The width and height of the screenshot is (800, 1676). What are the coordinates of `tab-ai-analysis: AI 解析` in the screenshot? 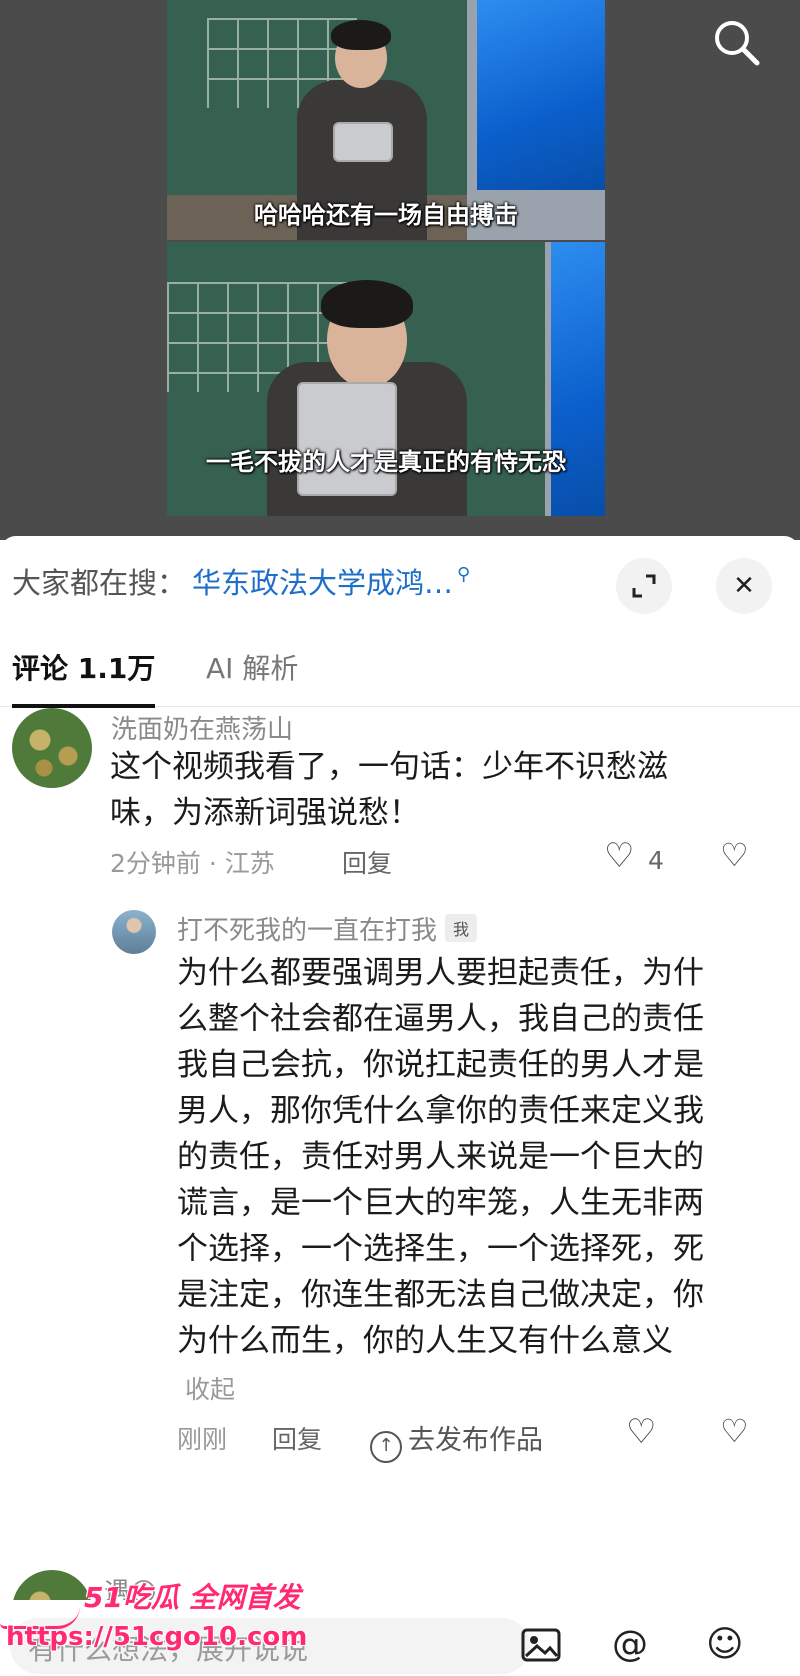 It's located at (252, 675).